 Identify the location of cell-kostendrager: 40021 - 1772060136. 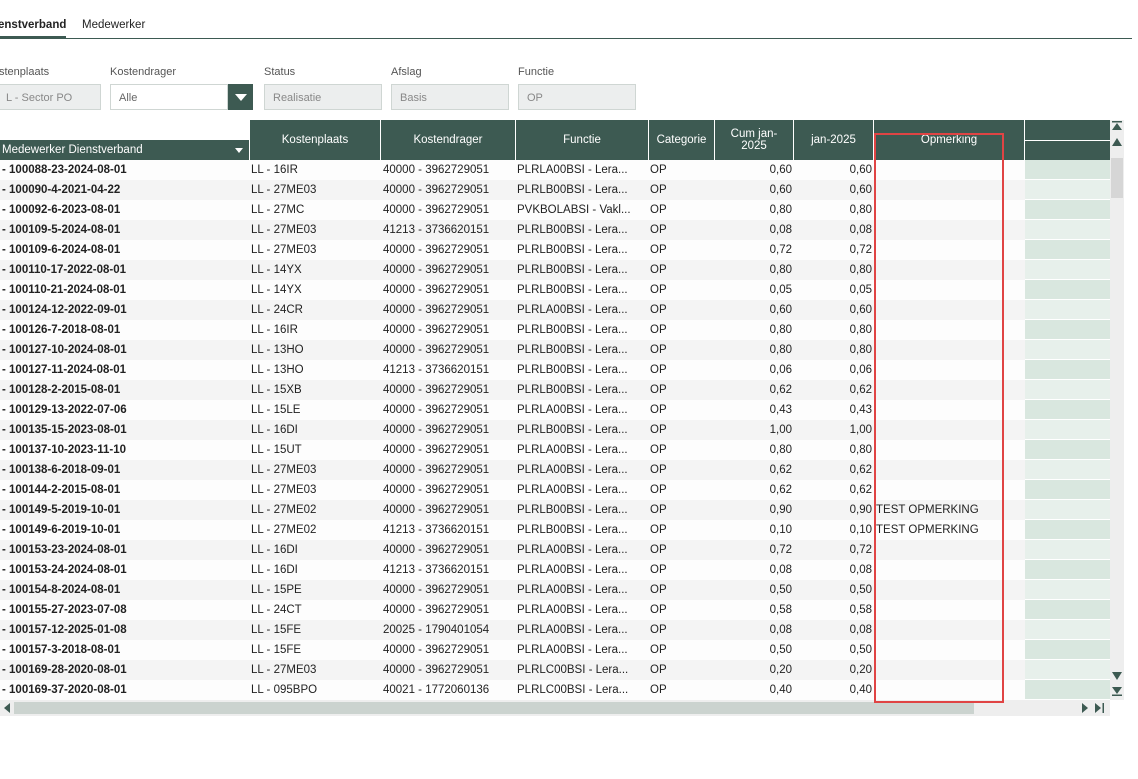
(448, 690).